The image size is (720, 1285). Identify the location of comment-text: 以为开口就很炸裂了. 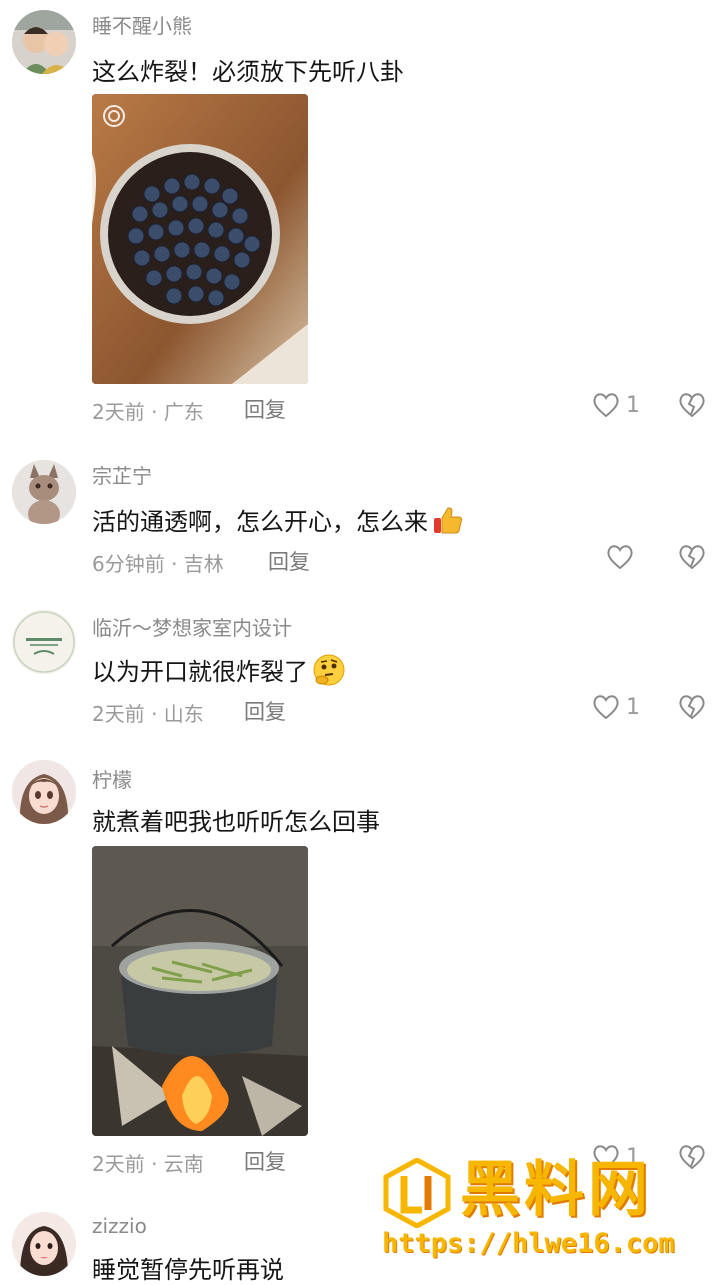
(219, 672).